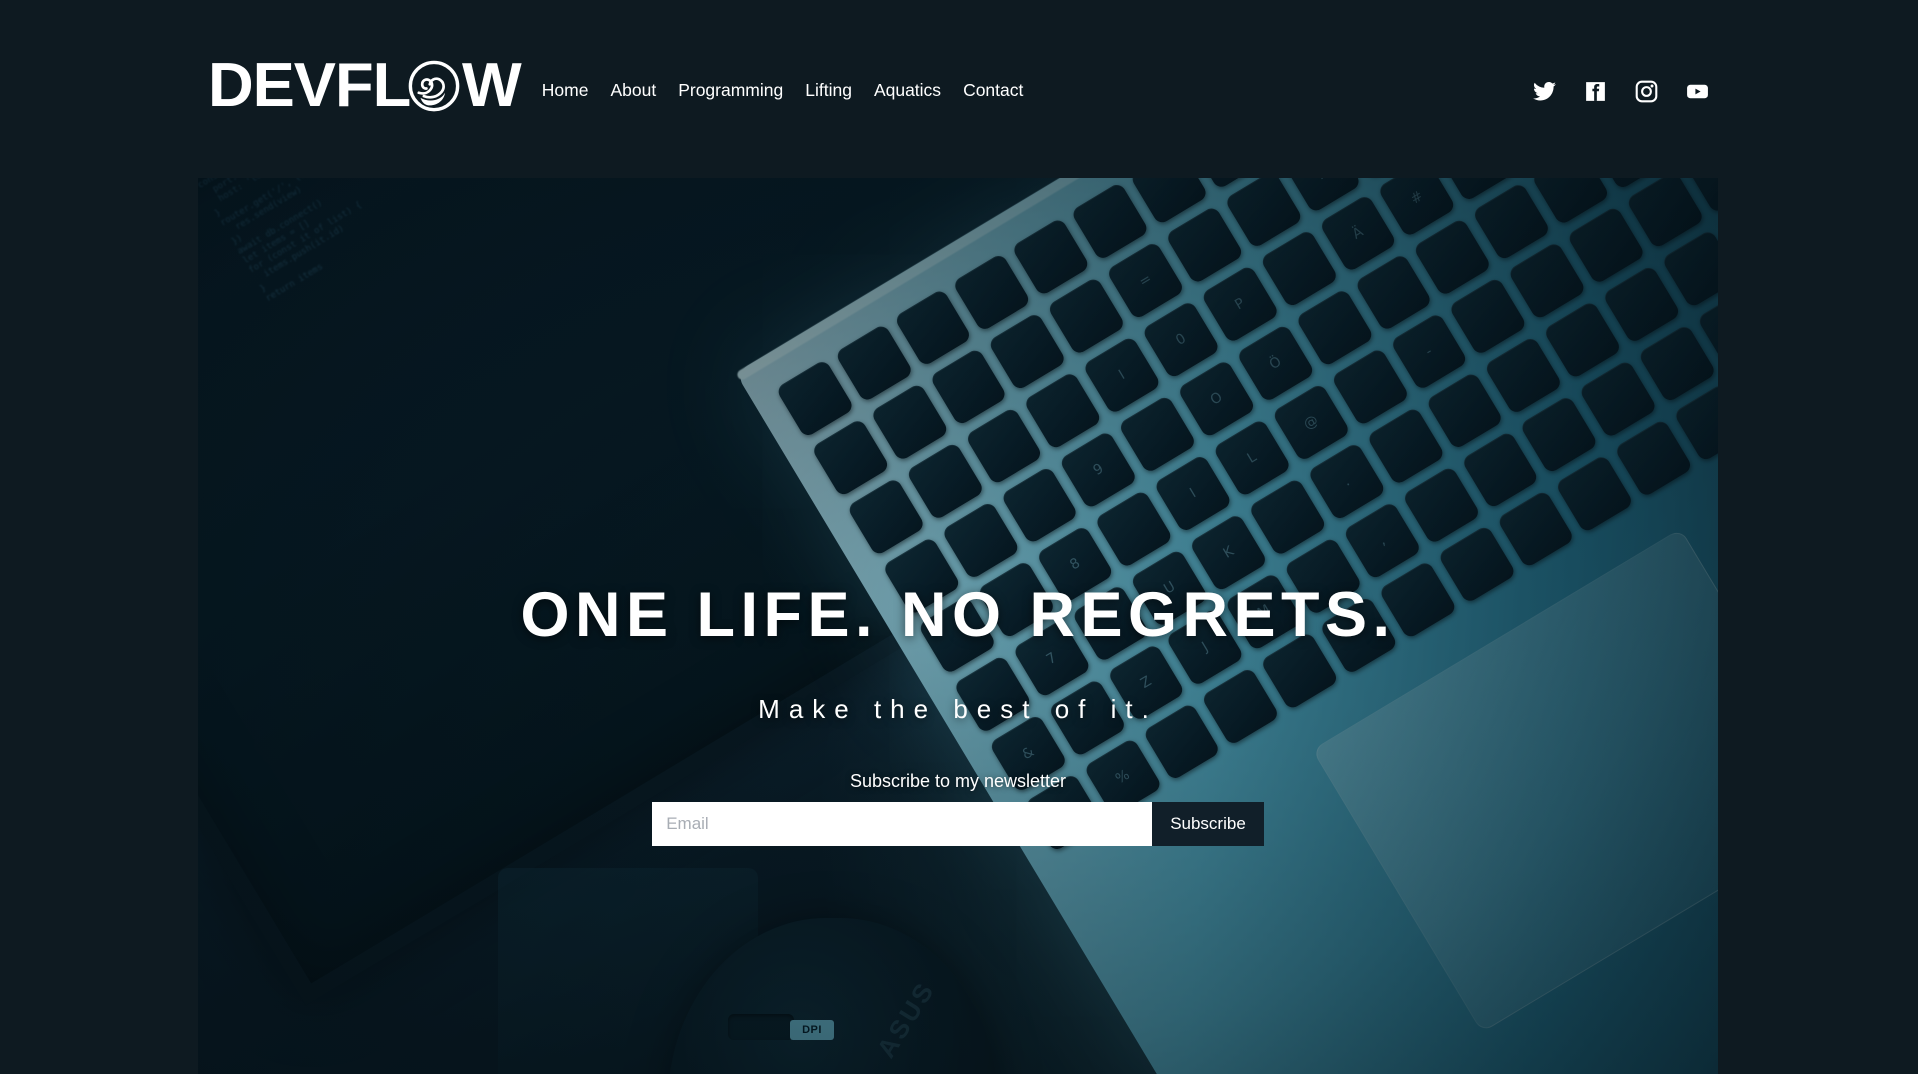 The height and width of the screenshot is (1074, 1918). What do you see at coordinates (492, 85) in the screenshot?
I see `brand-text-after: W` at bounding box center [492, 85].